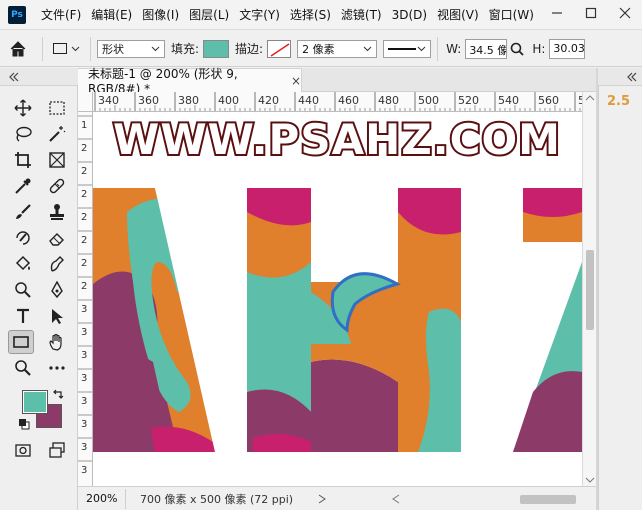 This screenshot has width=642, height=510. What do you see at coordinates (23, 238) in the screenshot?
I see `history-brush-tool` at bounding box center [23, 238].